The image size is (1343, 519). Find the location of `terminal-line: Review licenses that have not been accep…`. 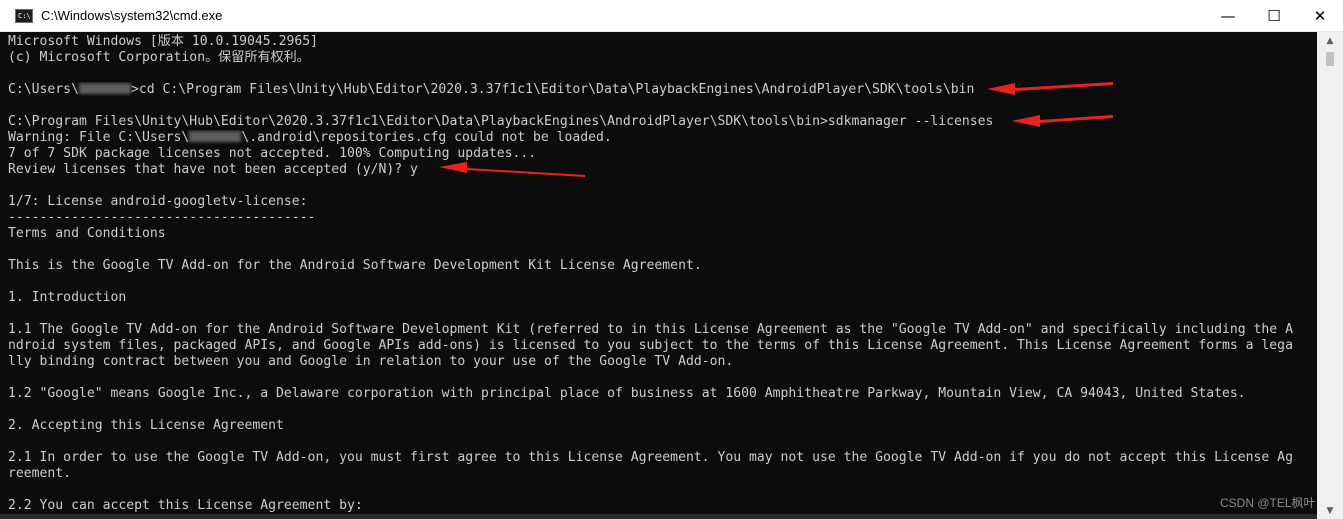

terminal-line: Review licenses that have not been accep… is located at coordinates (213, 169).